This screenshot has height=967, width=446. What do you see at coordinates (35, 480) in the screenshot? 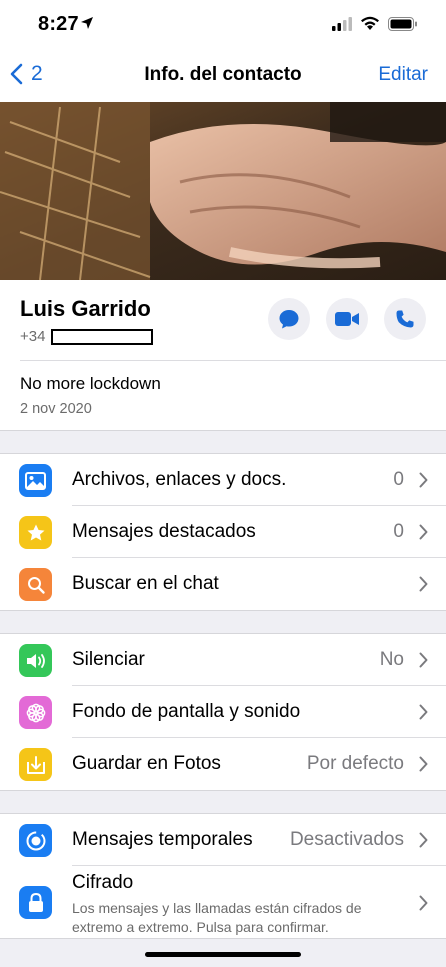
I see `photo-icon` at bounding box center [35, 480].